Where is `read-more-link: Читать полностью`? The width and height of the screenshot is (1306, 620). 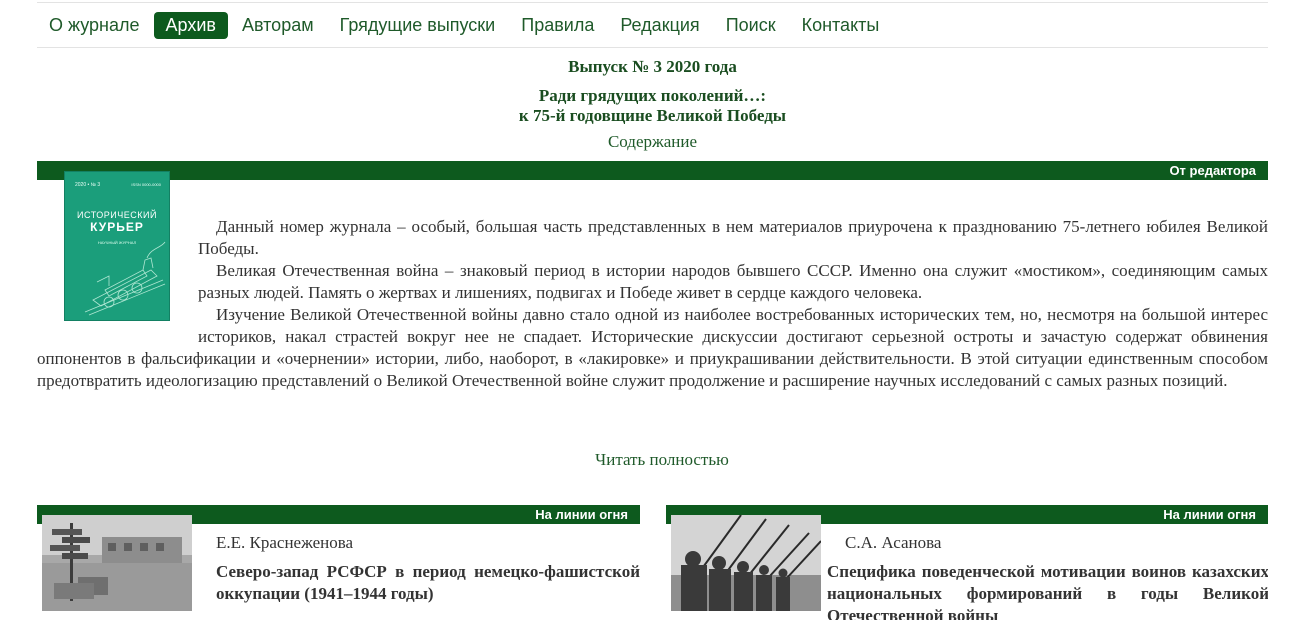 read-more-link: Читать полностью is located at coordinates (662, 460).